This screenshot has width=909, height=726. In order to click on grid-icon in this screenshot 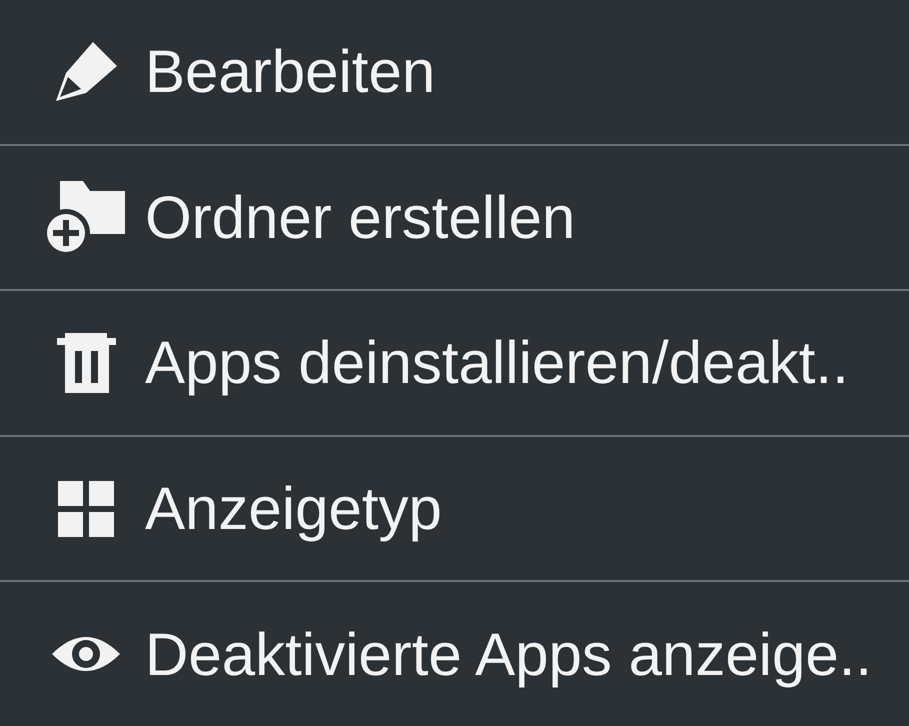, I will do `click(86, 508)`.